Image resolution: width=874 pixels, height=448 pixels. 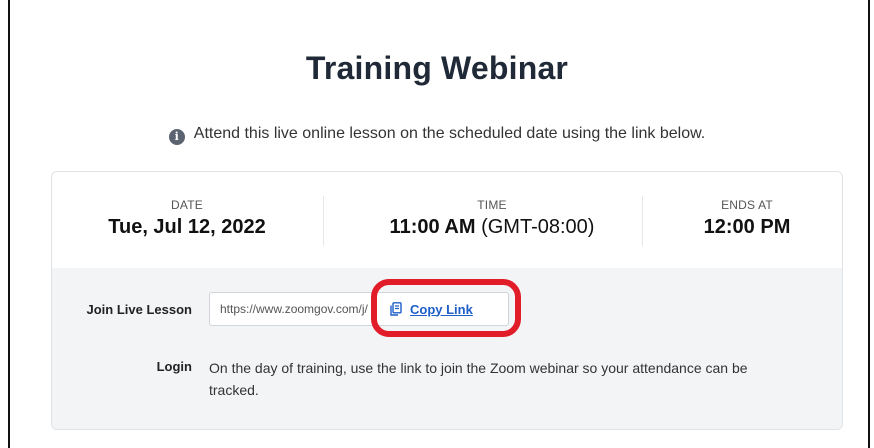 What do you see at coordinates (176, 137) in the screenshot?
I see `info-icon: i` at bounding box center [176, 137].